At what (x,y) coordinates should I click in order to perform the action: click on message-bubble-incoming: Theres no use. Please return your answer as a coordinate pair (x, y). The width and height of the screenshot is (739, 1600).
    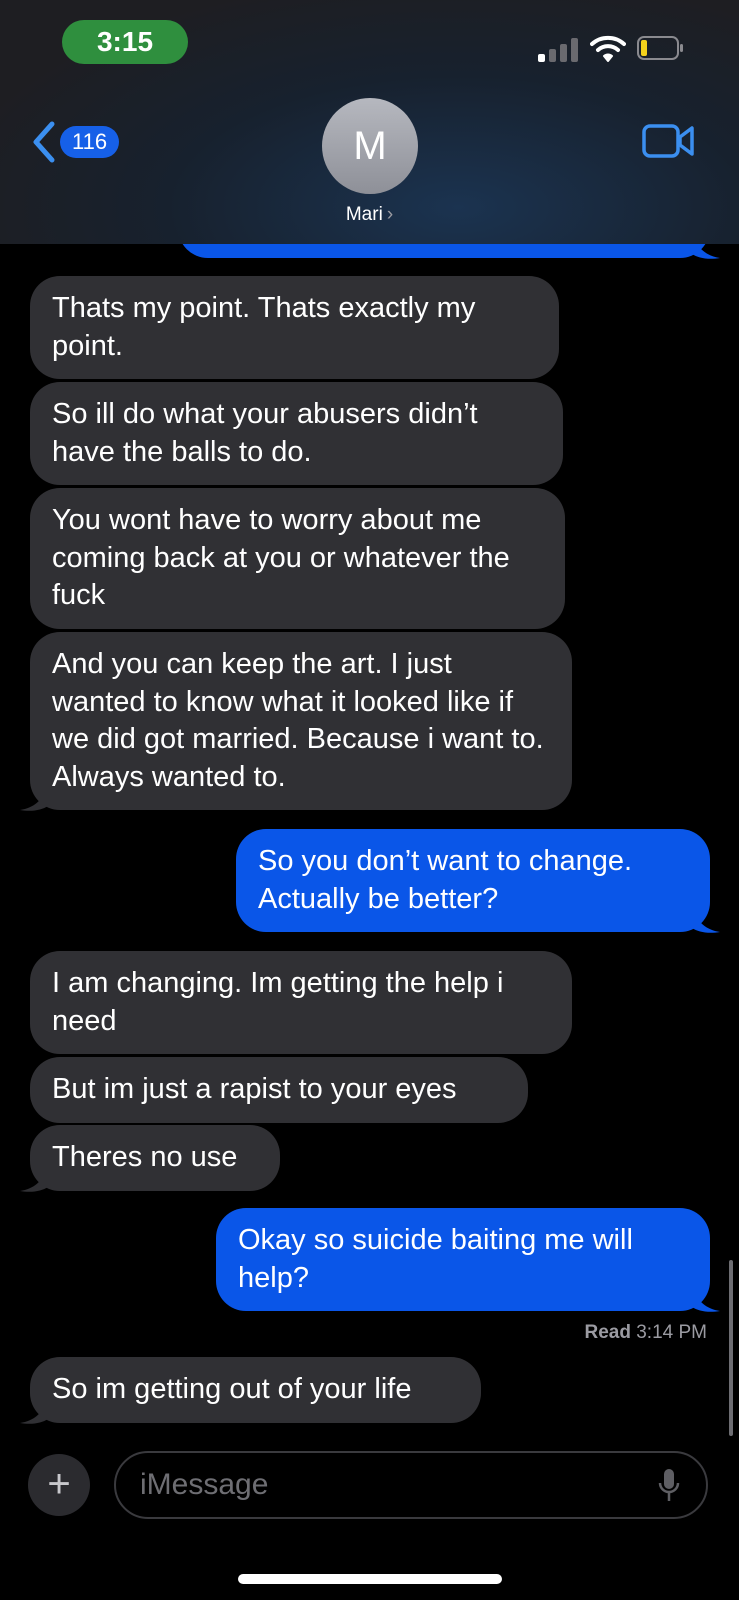
    Looking at the image, I should click on (150, 1158).